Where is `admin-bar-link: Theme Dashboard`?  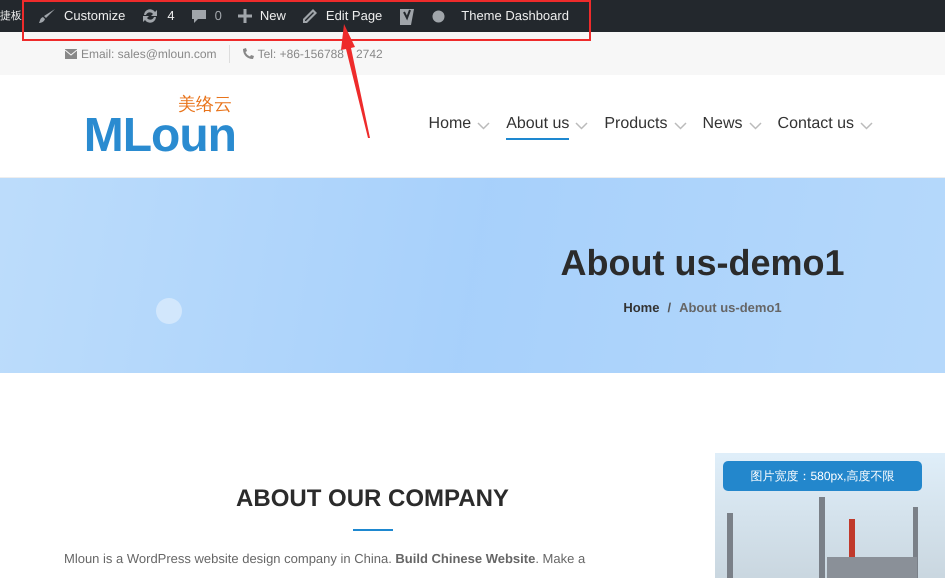
admin-bar-link: Theme Dashboard is located at coordinates (515, 16).